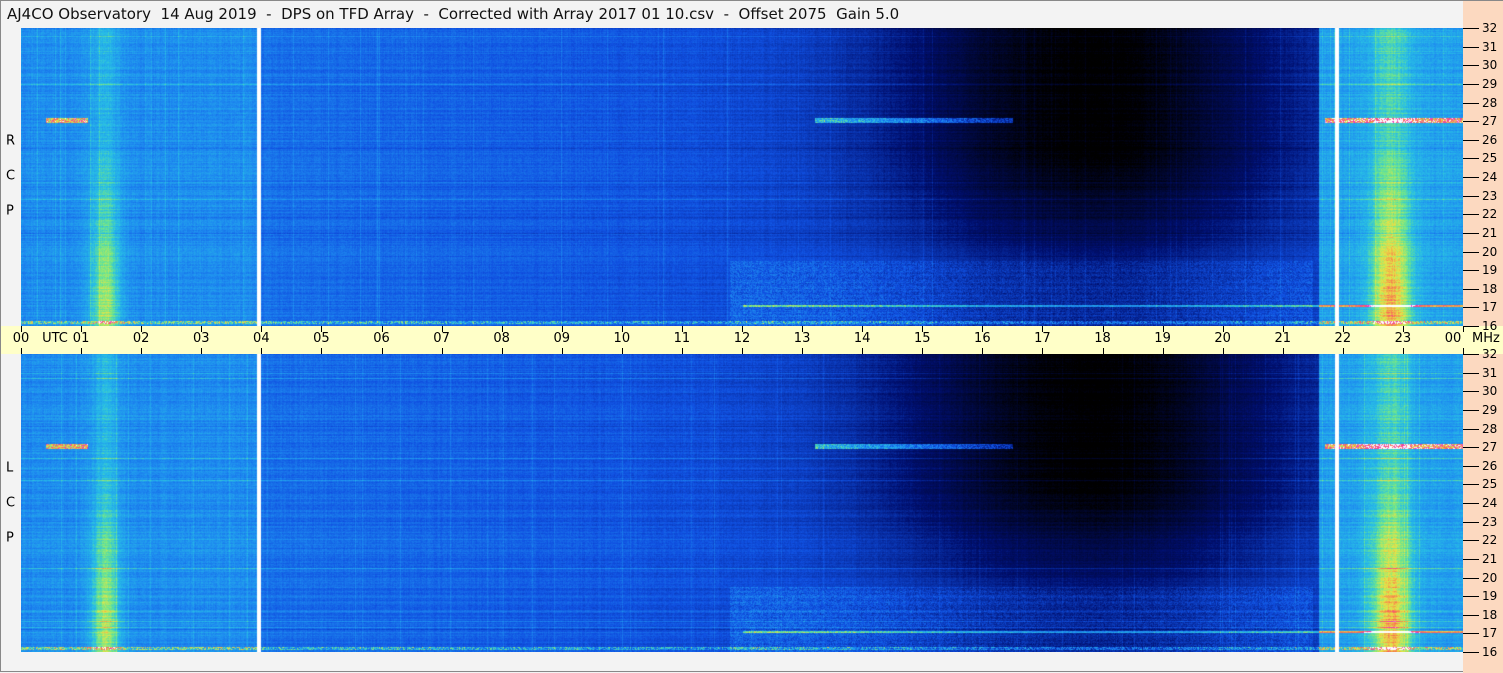 The width and height of the screenshot is (1503, 673). Describe the element at coordinates (261, 338) in the screenshot. I see `time-tick-label: 04` at that location.